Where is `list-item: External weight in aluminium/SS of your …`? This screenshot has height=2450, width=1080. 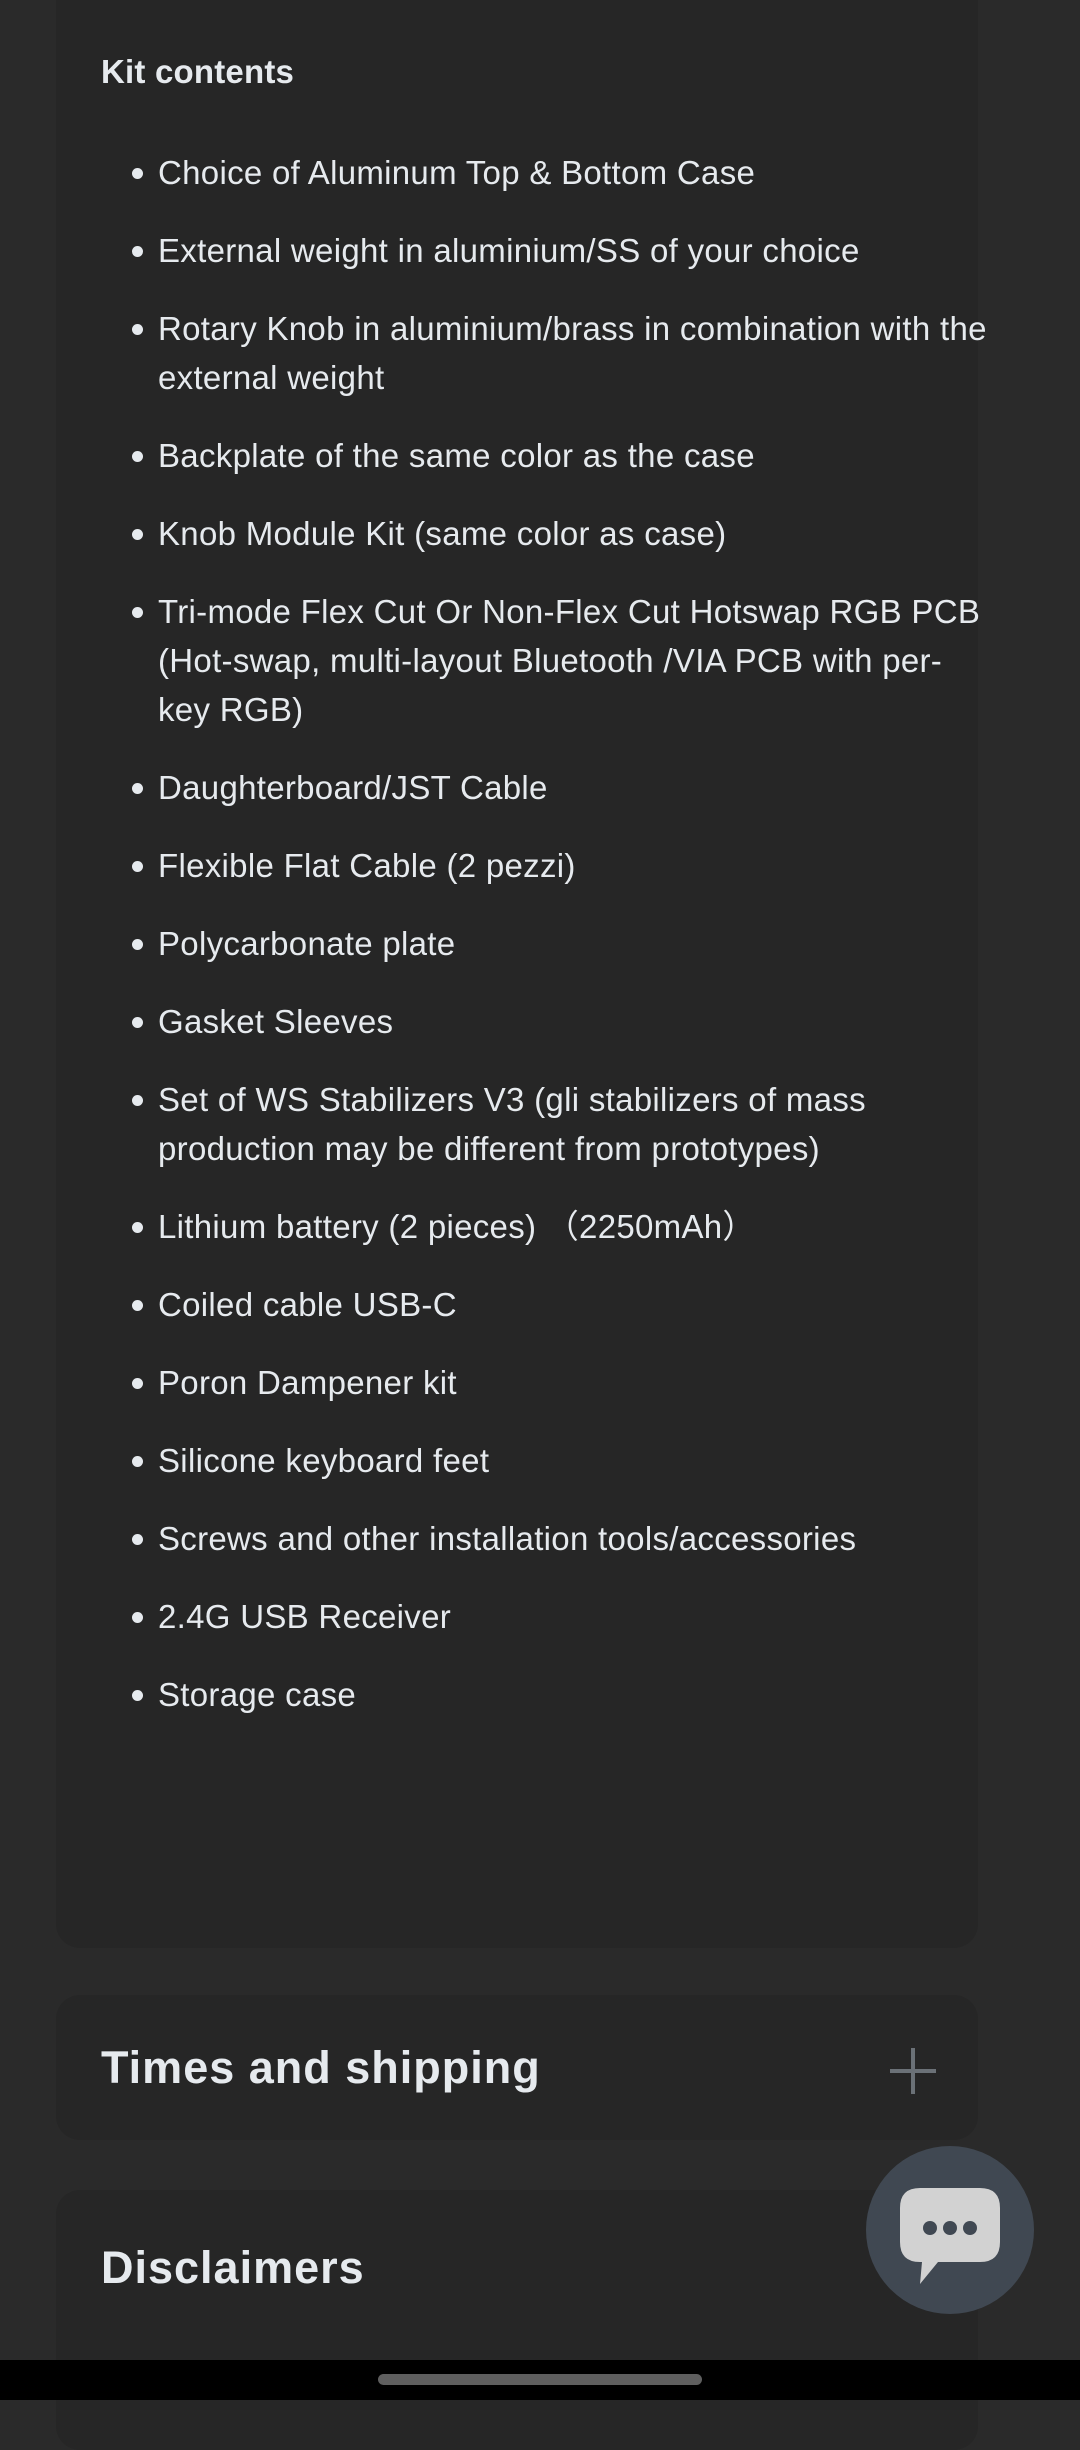 list-item: External weight in aluminium/SS of your … is located at coordinates (560, 250).